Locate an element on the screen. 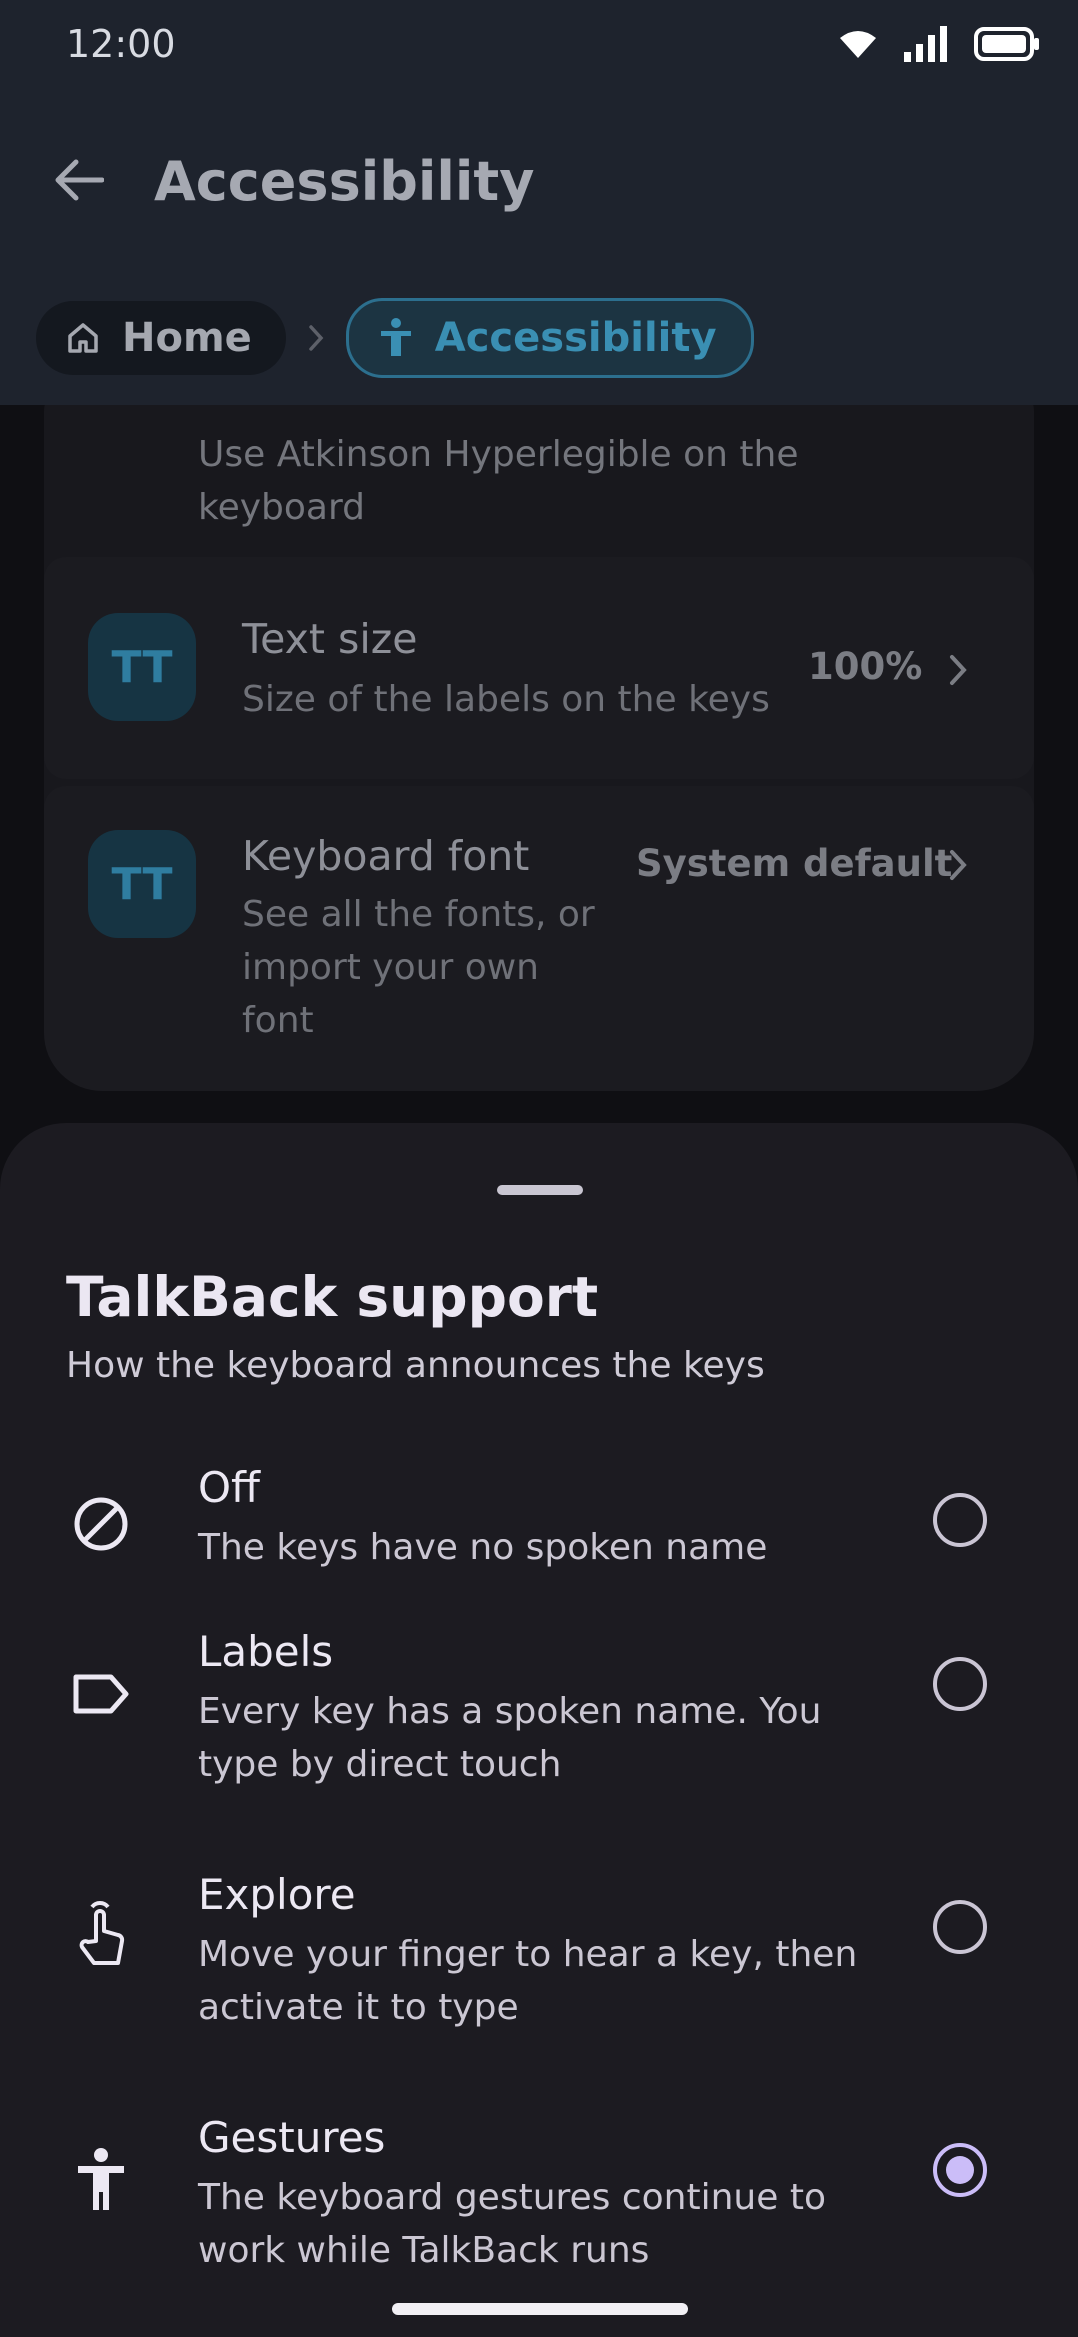 The width and height of the screenshot is (1078, 2337). touch-icon is located at coordinates (101, 1935).